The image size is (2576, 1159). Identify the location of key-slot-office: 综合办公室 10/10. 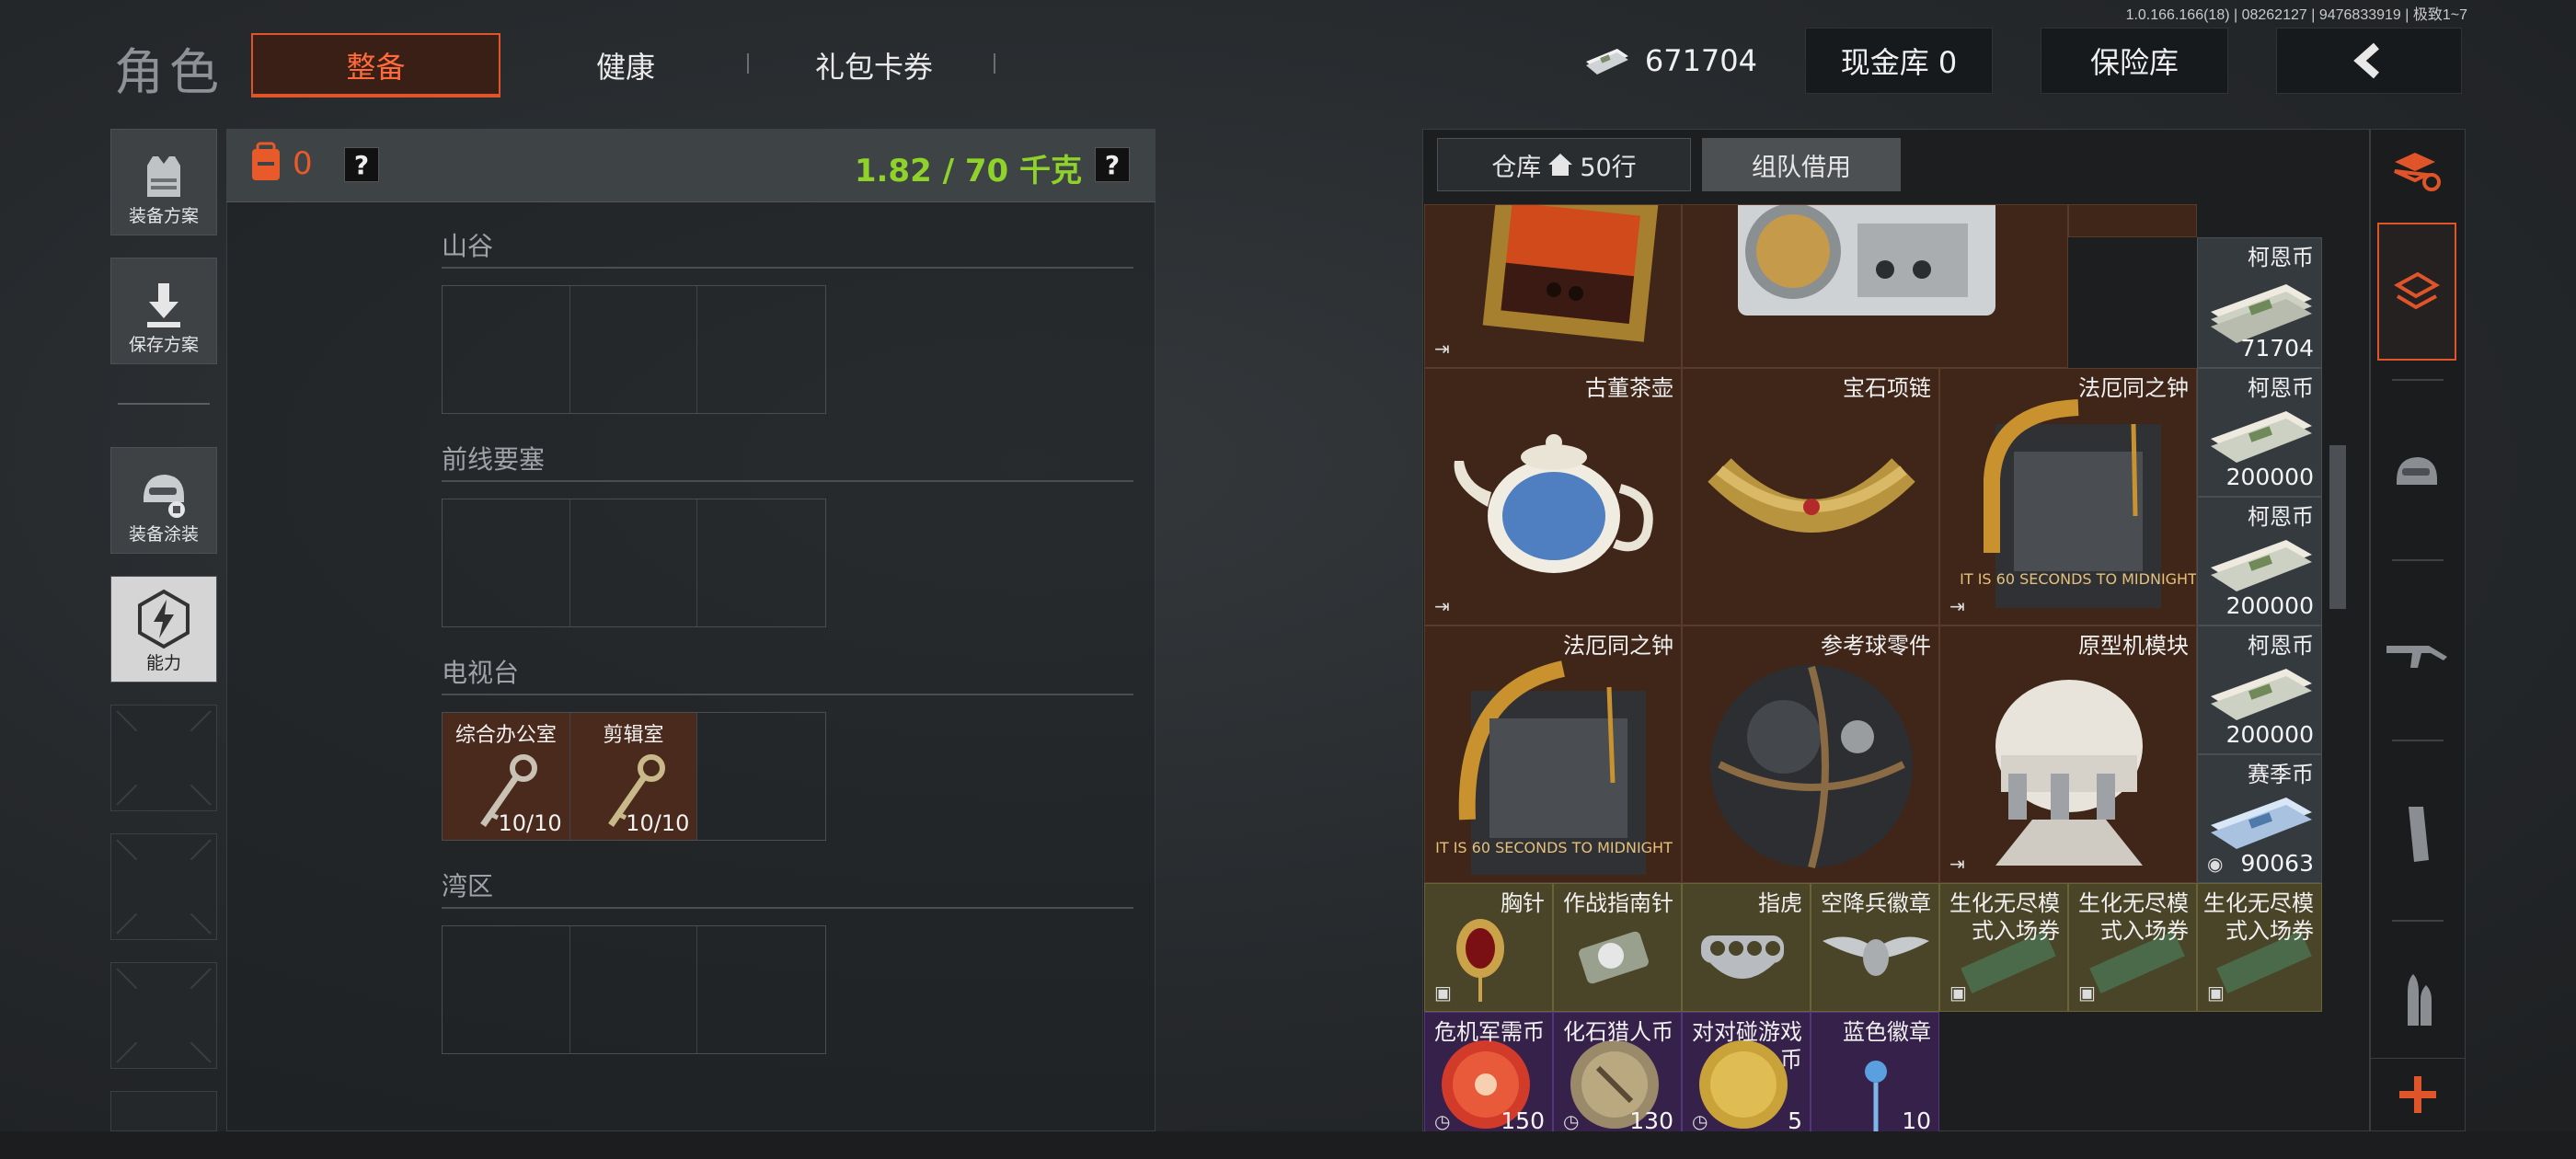
(506, 776).